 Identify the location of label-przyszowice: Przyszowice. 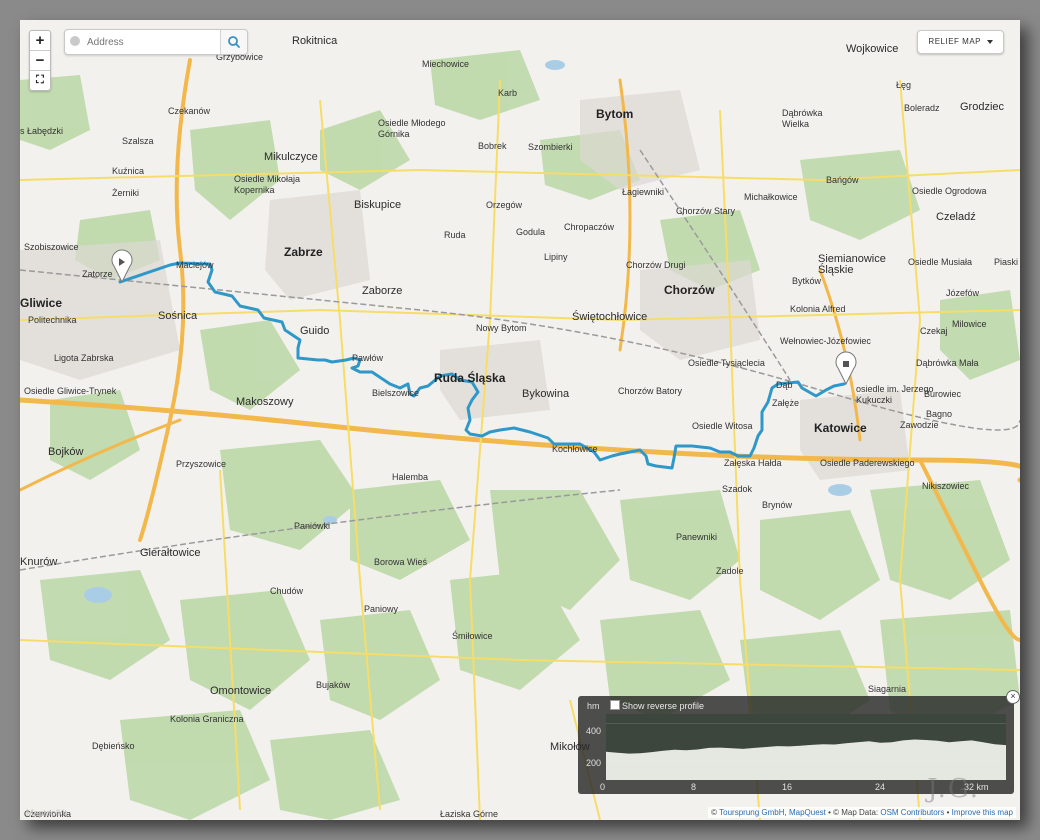
(201, 464).